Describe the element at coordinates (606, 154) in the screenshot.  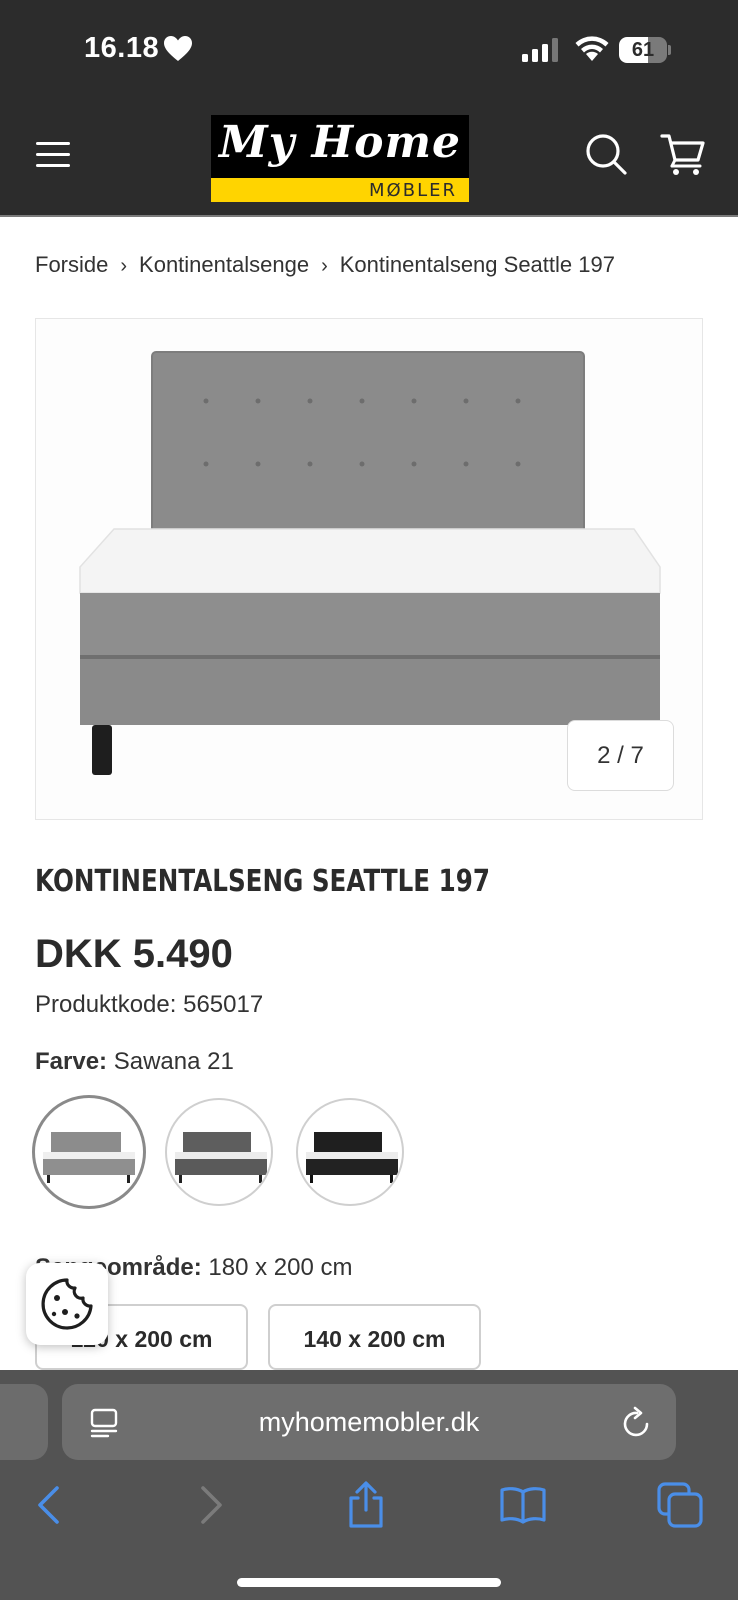
I see `search-icon` at that location.